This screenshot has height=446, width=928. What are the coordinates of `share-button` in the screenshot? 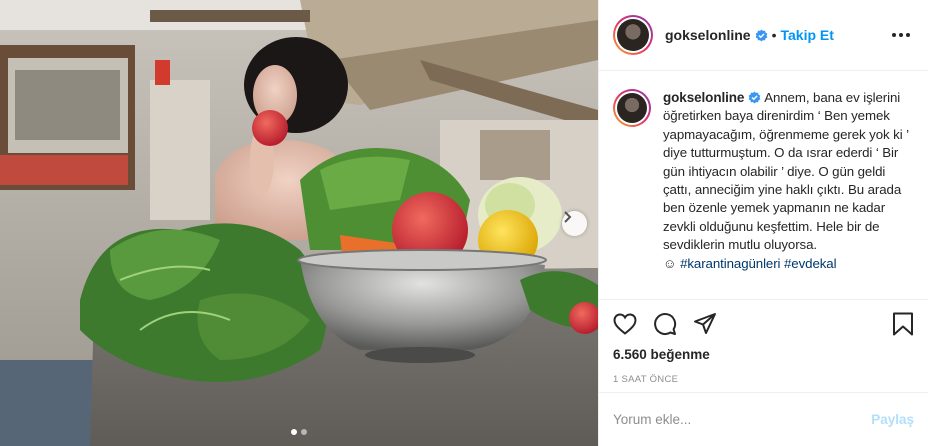 It's located at (713, 324).